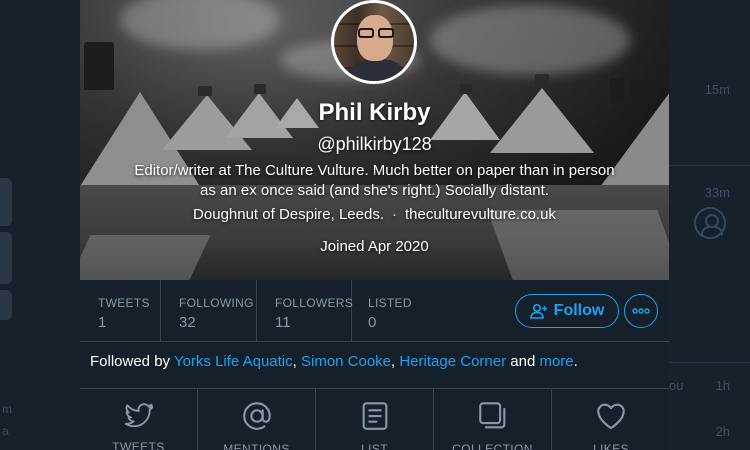  What do you see at coordinates (717, 192) in the screenshot?
I see `background-timestamp: 33m` at bounding box center [717, 192].